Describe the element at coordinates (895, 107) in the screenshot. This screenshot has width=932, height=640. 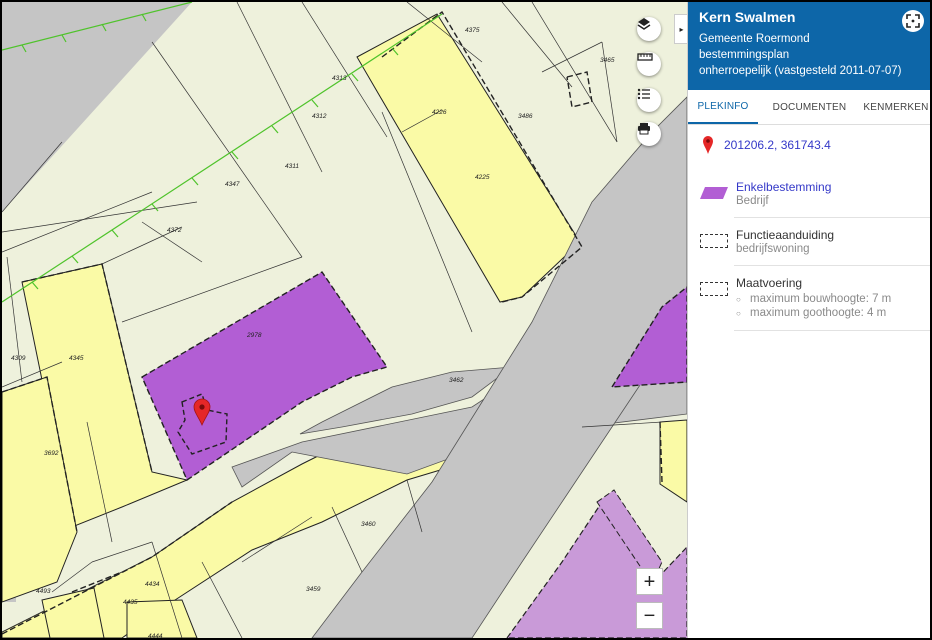
I see `tab-kenmerken: KENMERKEN` at that location.